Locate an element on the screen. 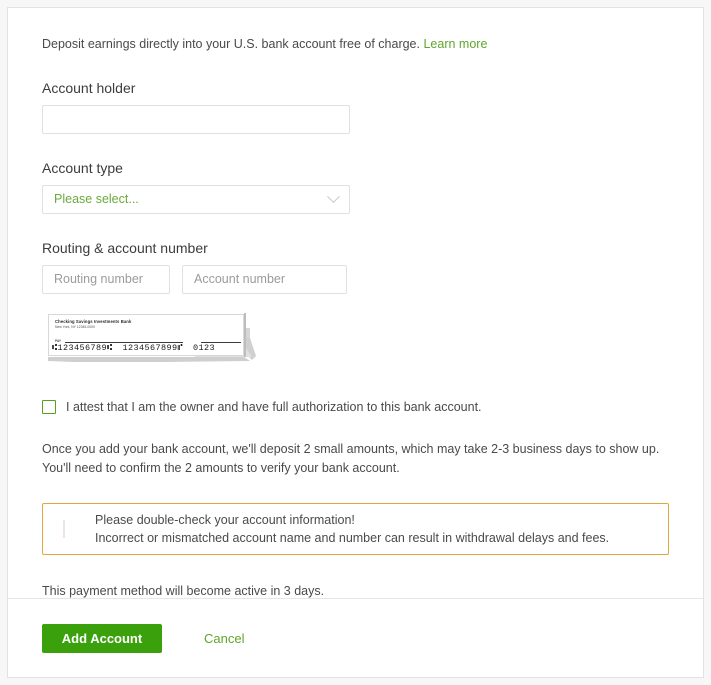 The image size is (711, 685). micr-account-number: 1234567899⑈ is located at coordinates (153, 347).